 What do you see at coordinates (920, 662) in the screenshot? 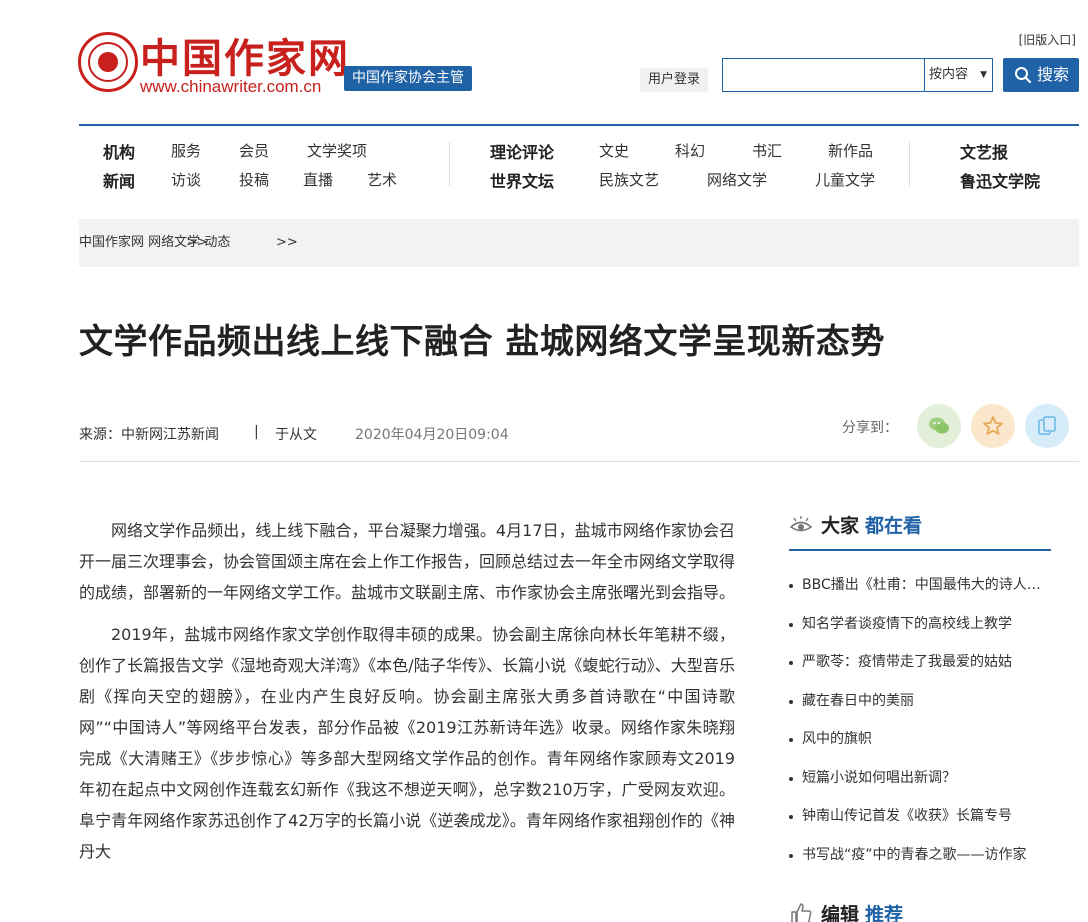
I see `popular-list-item: 严歌苓：疫情带走了我最爱的姑姑` at bounding box center [920, 662].